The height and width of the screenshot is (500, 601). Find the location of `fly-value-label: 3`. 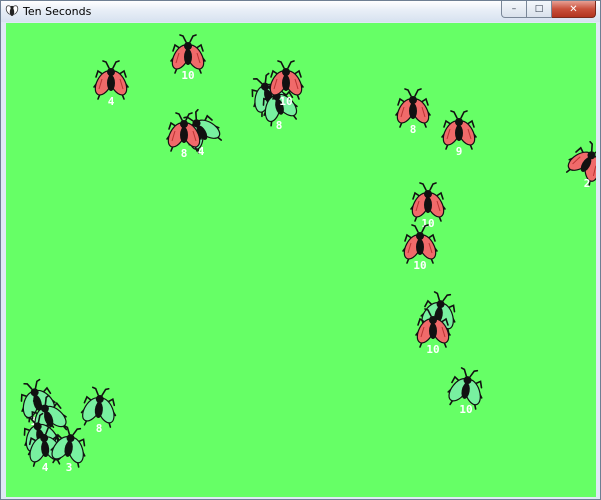

fly-value-label: 3 is located at coordinates (69, 467).